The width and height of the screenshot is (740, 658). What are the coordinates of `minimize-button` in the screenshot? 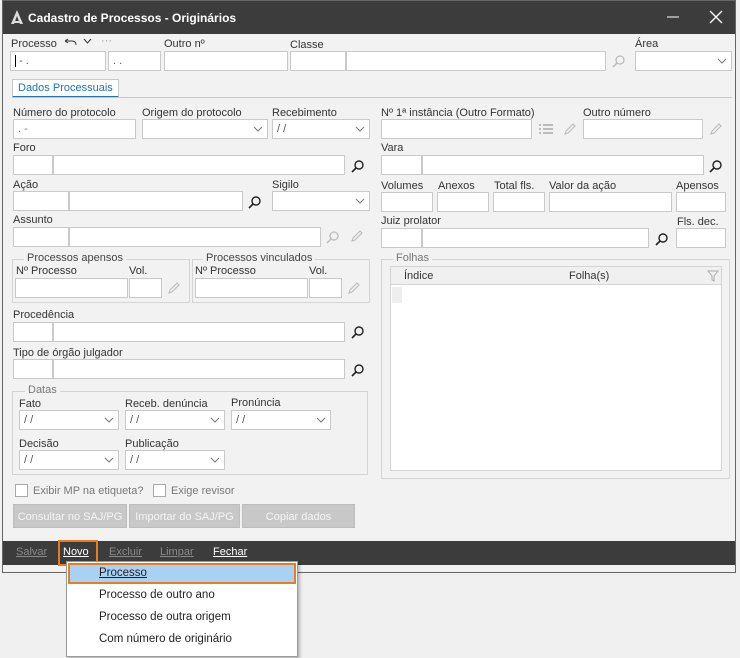 It's located at (673, 17).